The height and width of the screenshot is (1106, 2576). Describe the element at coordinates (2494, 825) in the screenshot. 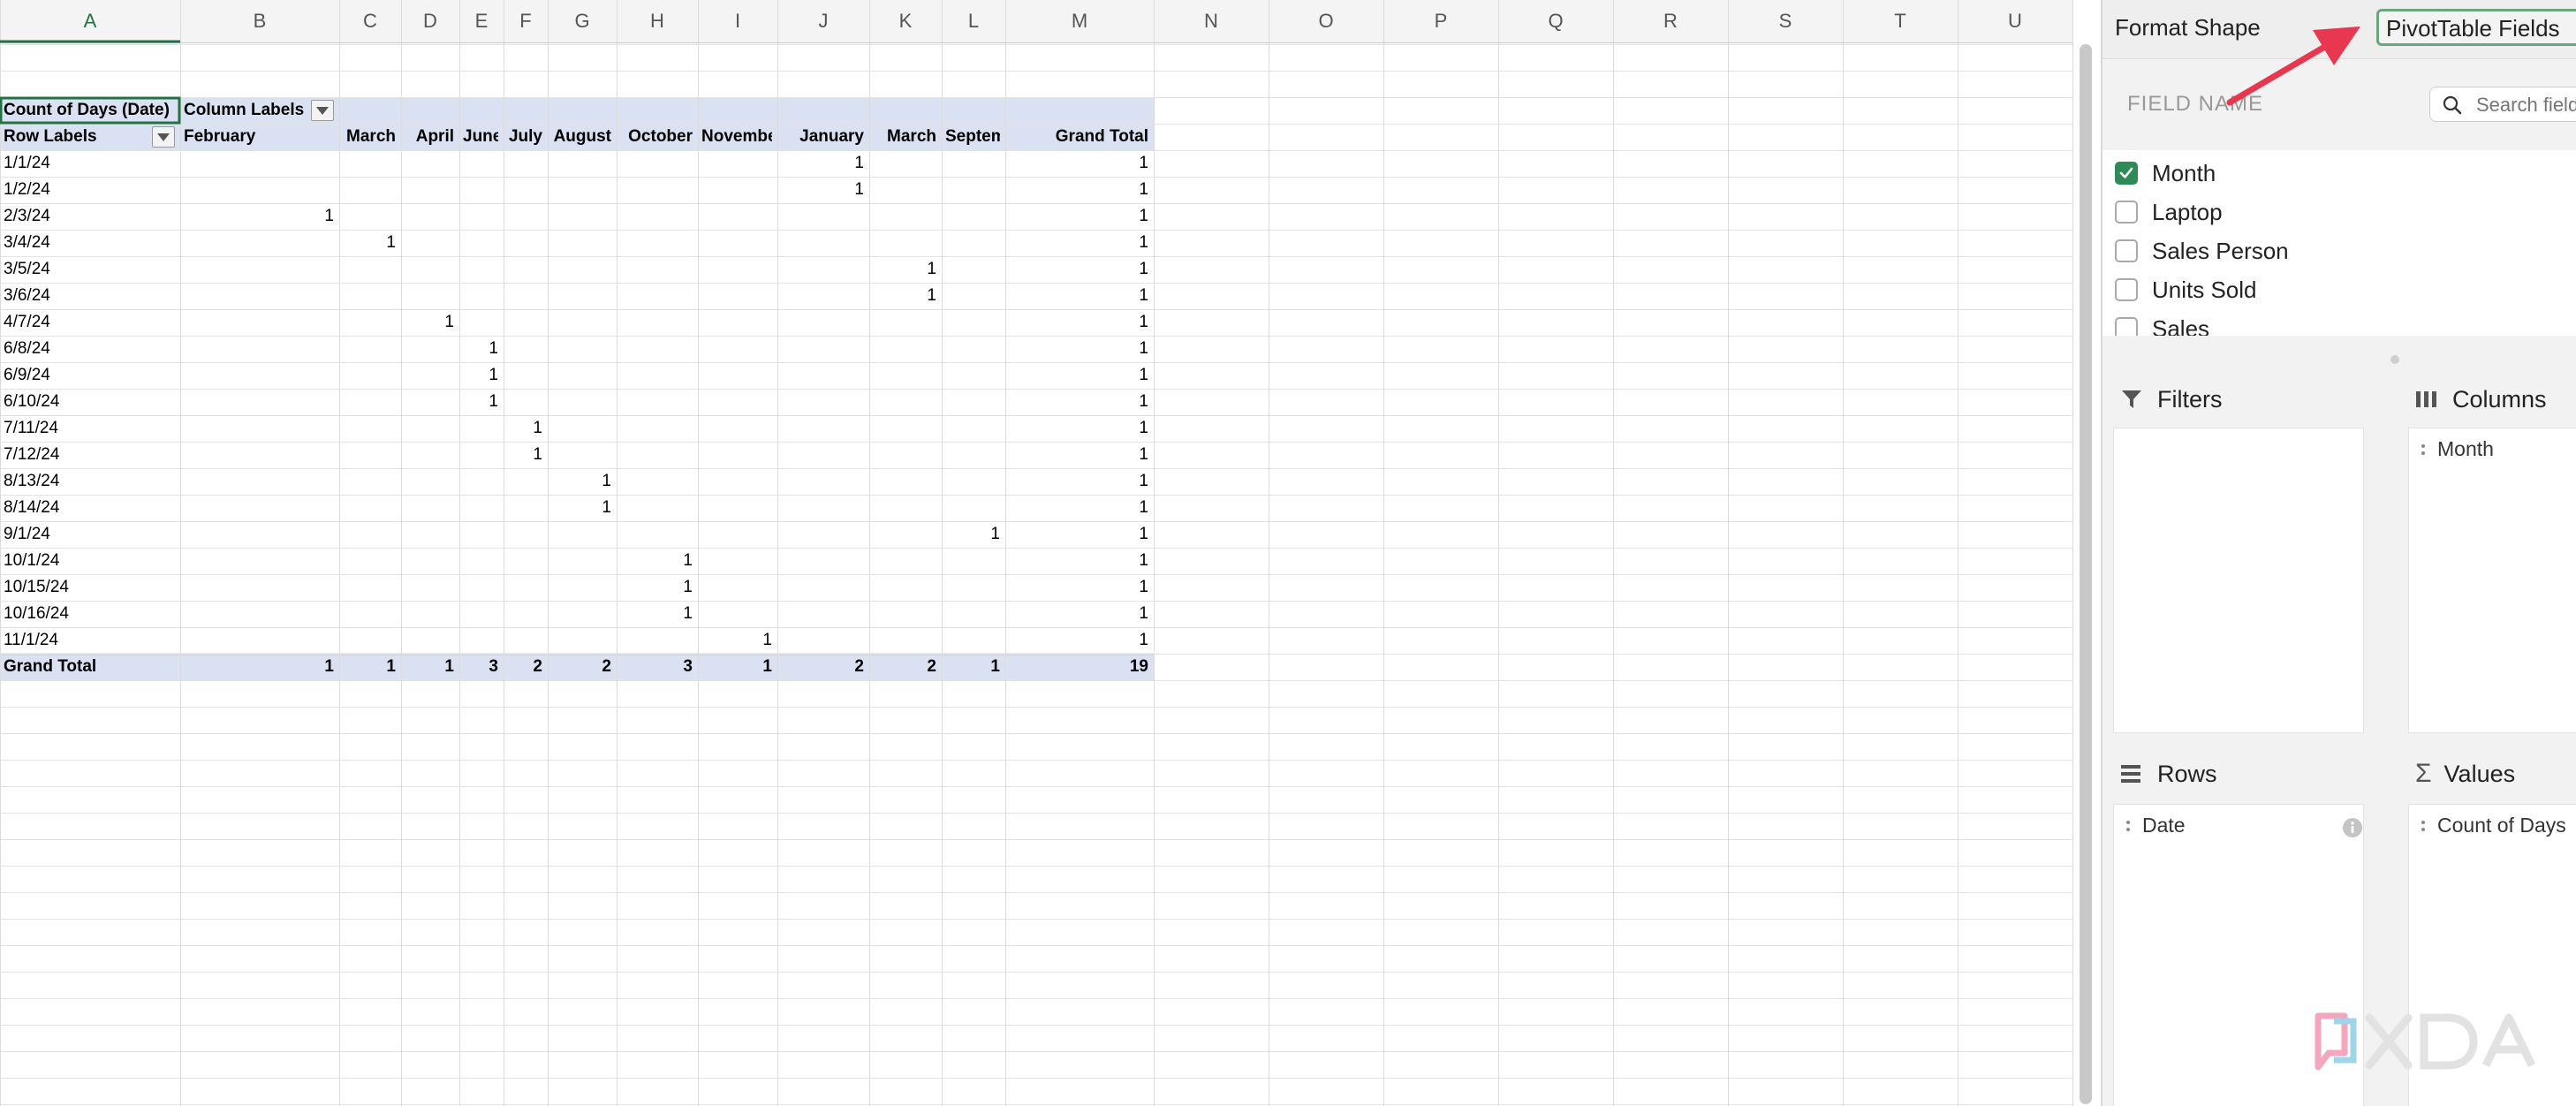

I see `values-field-chip: Count of Days` at that location.